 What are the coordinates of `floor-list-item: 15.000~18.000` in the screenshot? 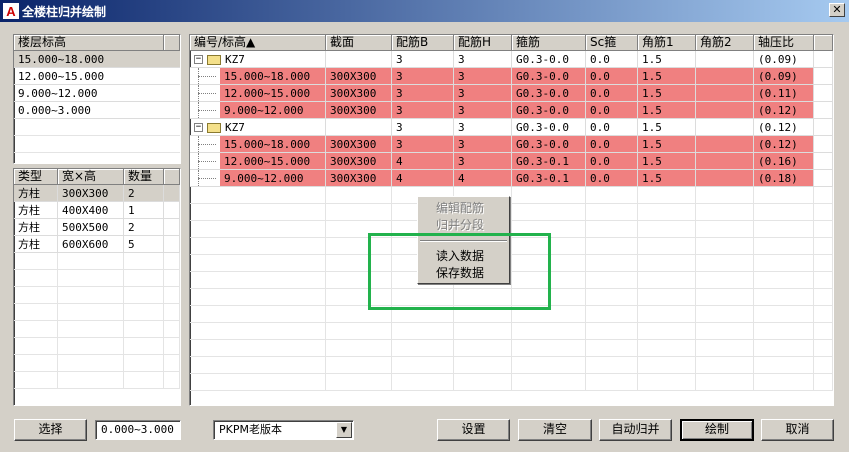 It's located at (97, 59).